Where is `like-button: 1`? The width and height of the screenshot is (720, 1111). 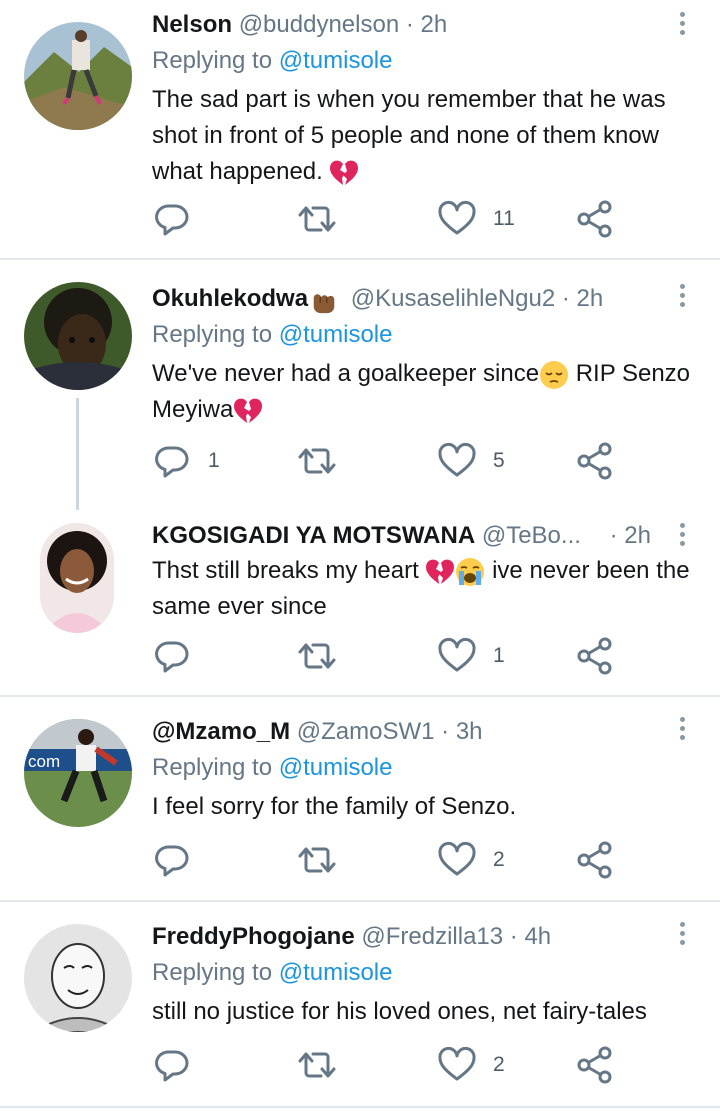 like-button: 1 is located at coordinates (471, 656).